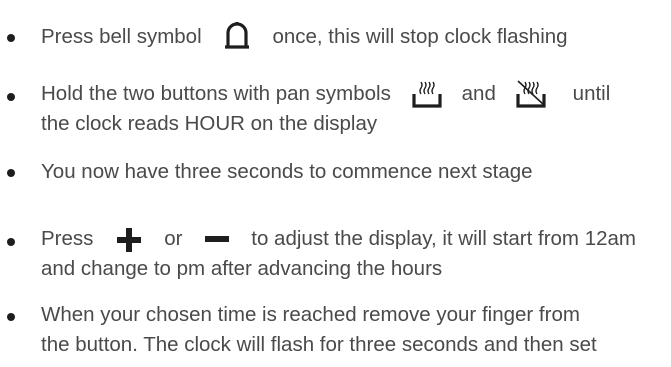 The width and height of the screenshot is (671, 367). Describe the element at coordinates (67, 238) in the screenshot. I see `step-4-text-before: Press` at that location.